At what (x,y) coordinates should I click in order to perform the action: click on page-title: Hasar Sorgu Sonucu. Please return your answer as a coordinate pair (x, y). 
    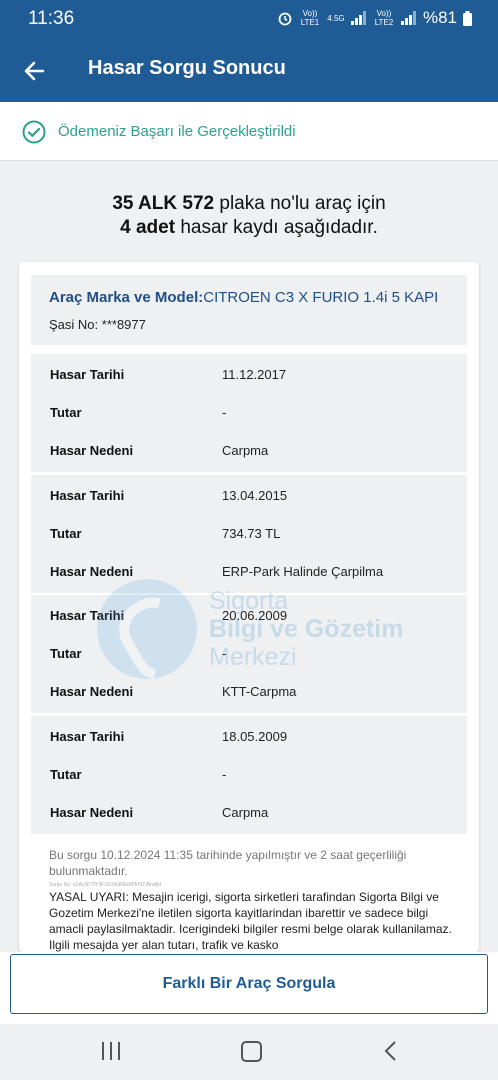
    Looking at the image, I should click on (187, 68).